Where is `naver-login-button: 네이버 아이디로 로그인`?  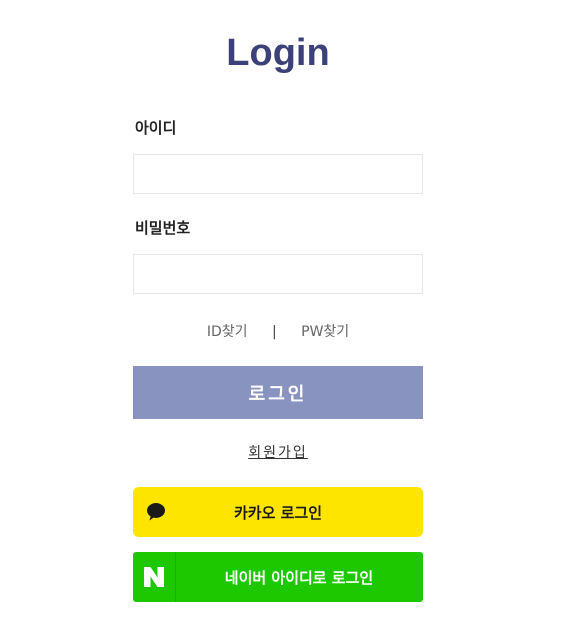
naver-login-button: 네이버 아이디로 로그인 is located at coordinates (278, 577).